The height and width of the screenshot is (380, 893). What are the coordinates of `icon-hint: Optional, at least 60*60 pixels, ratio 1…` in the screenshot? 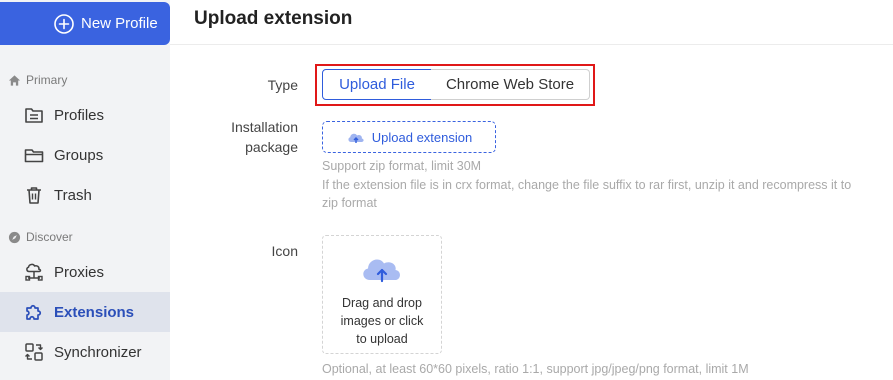 It's located at (535, 369).